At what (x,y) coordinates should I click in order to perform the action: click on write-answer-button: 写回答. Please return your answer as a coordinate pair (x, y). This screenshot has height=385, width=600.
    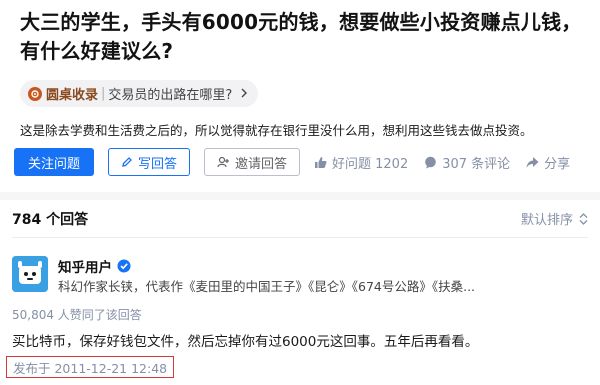
    Looking at the image, I should click on (149, 162).